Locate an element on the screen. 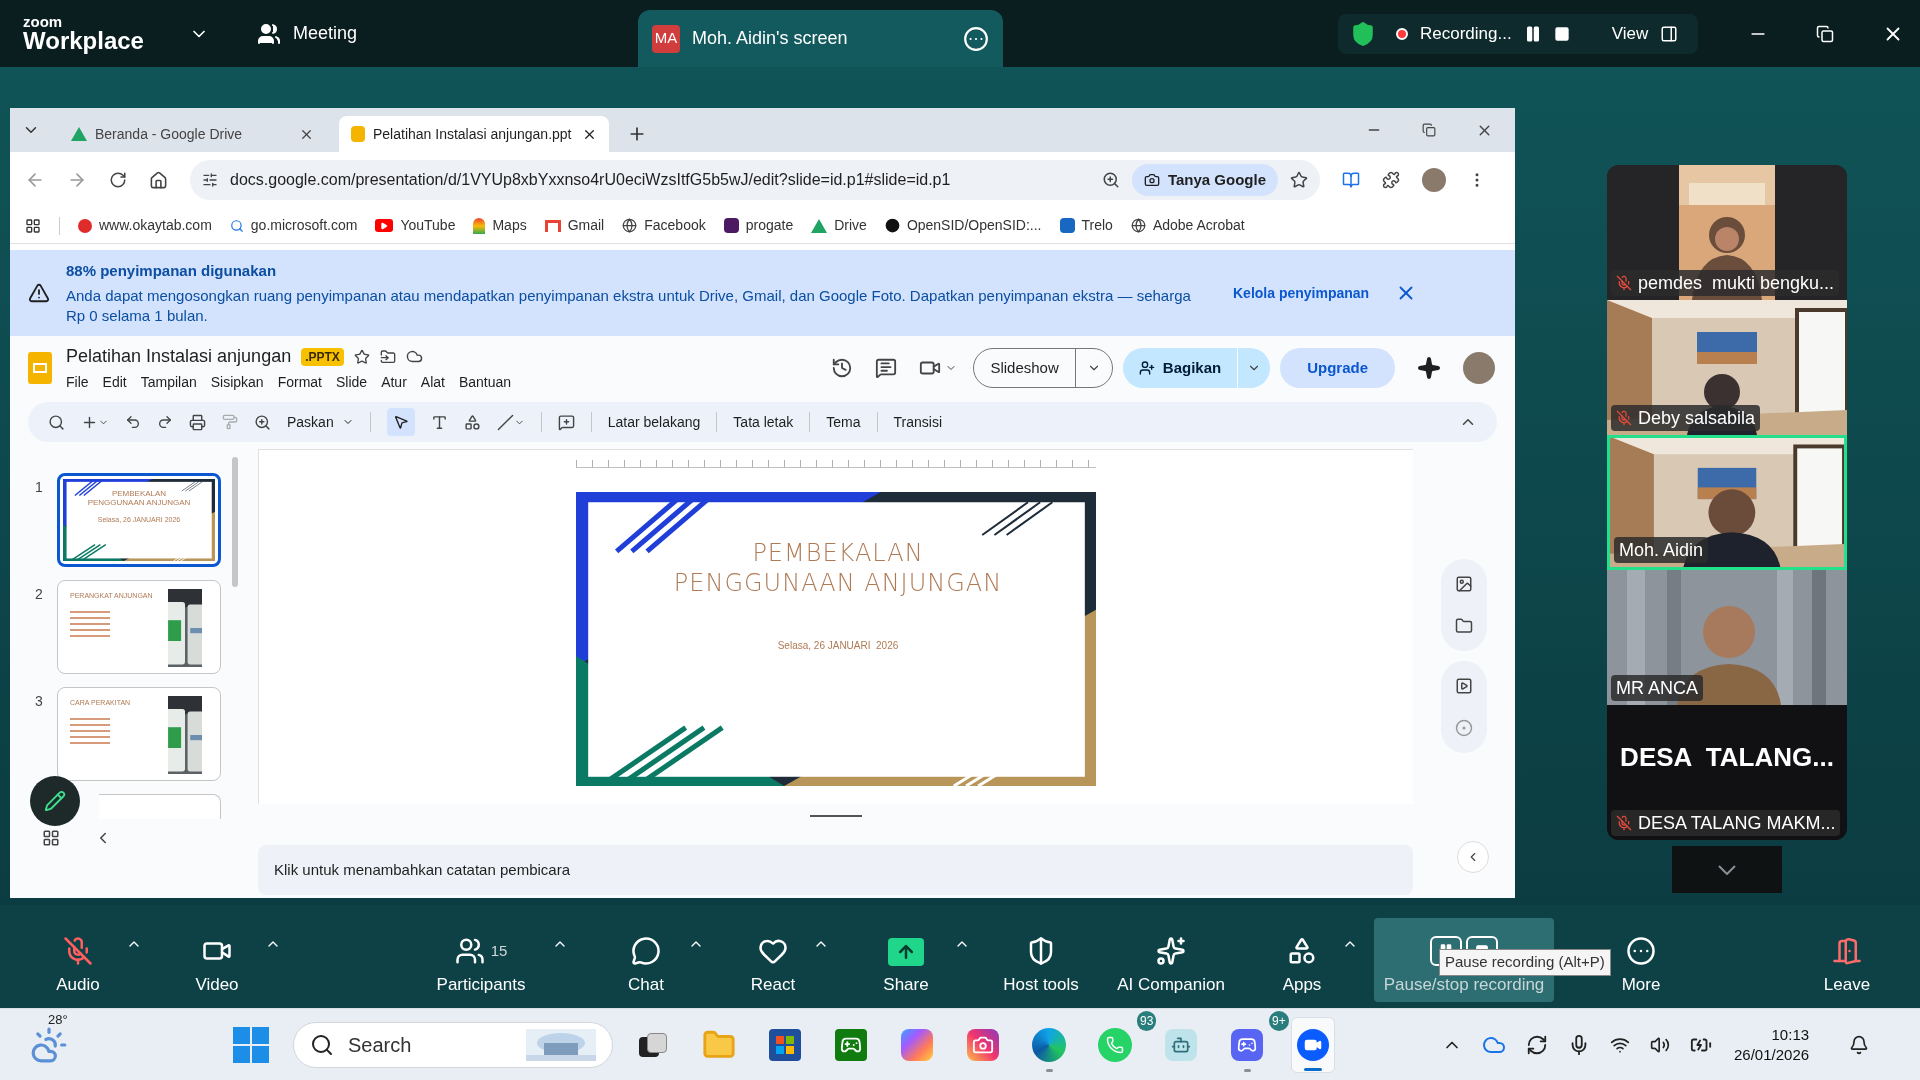 The width and height of the screenshot is (1920, 1080). edit-pen-button is located at coordinates (55, 801).